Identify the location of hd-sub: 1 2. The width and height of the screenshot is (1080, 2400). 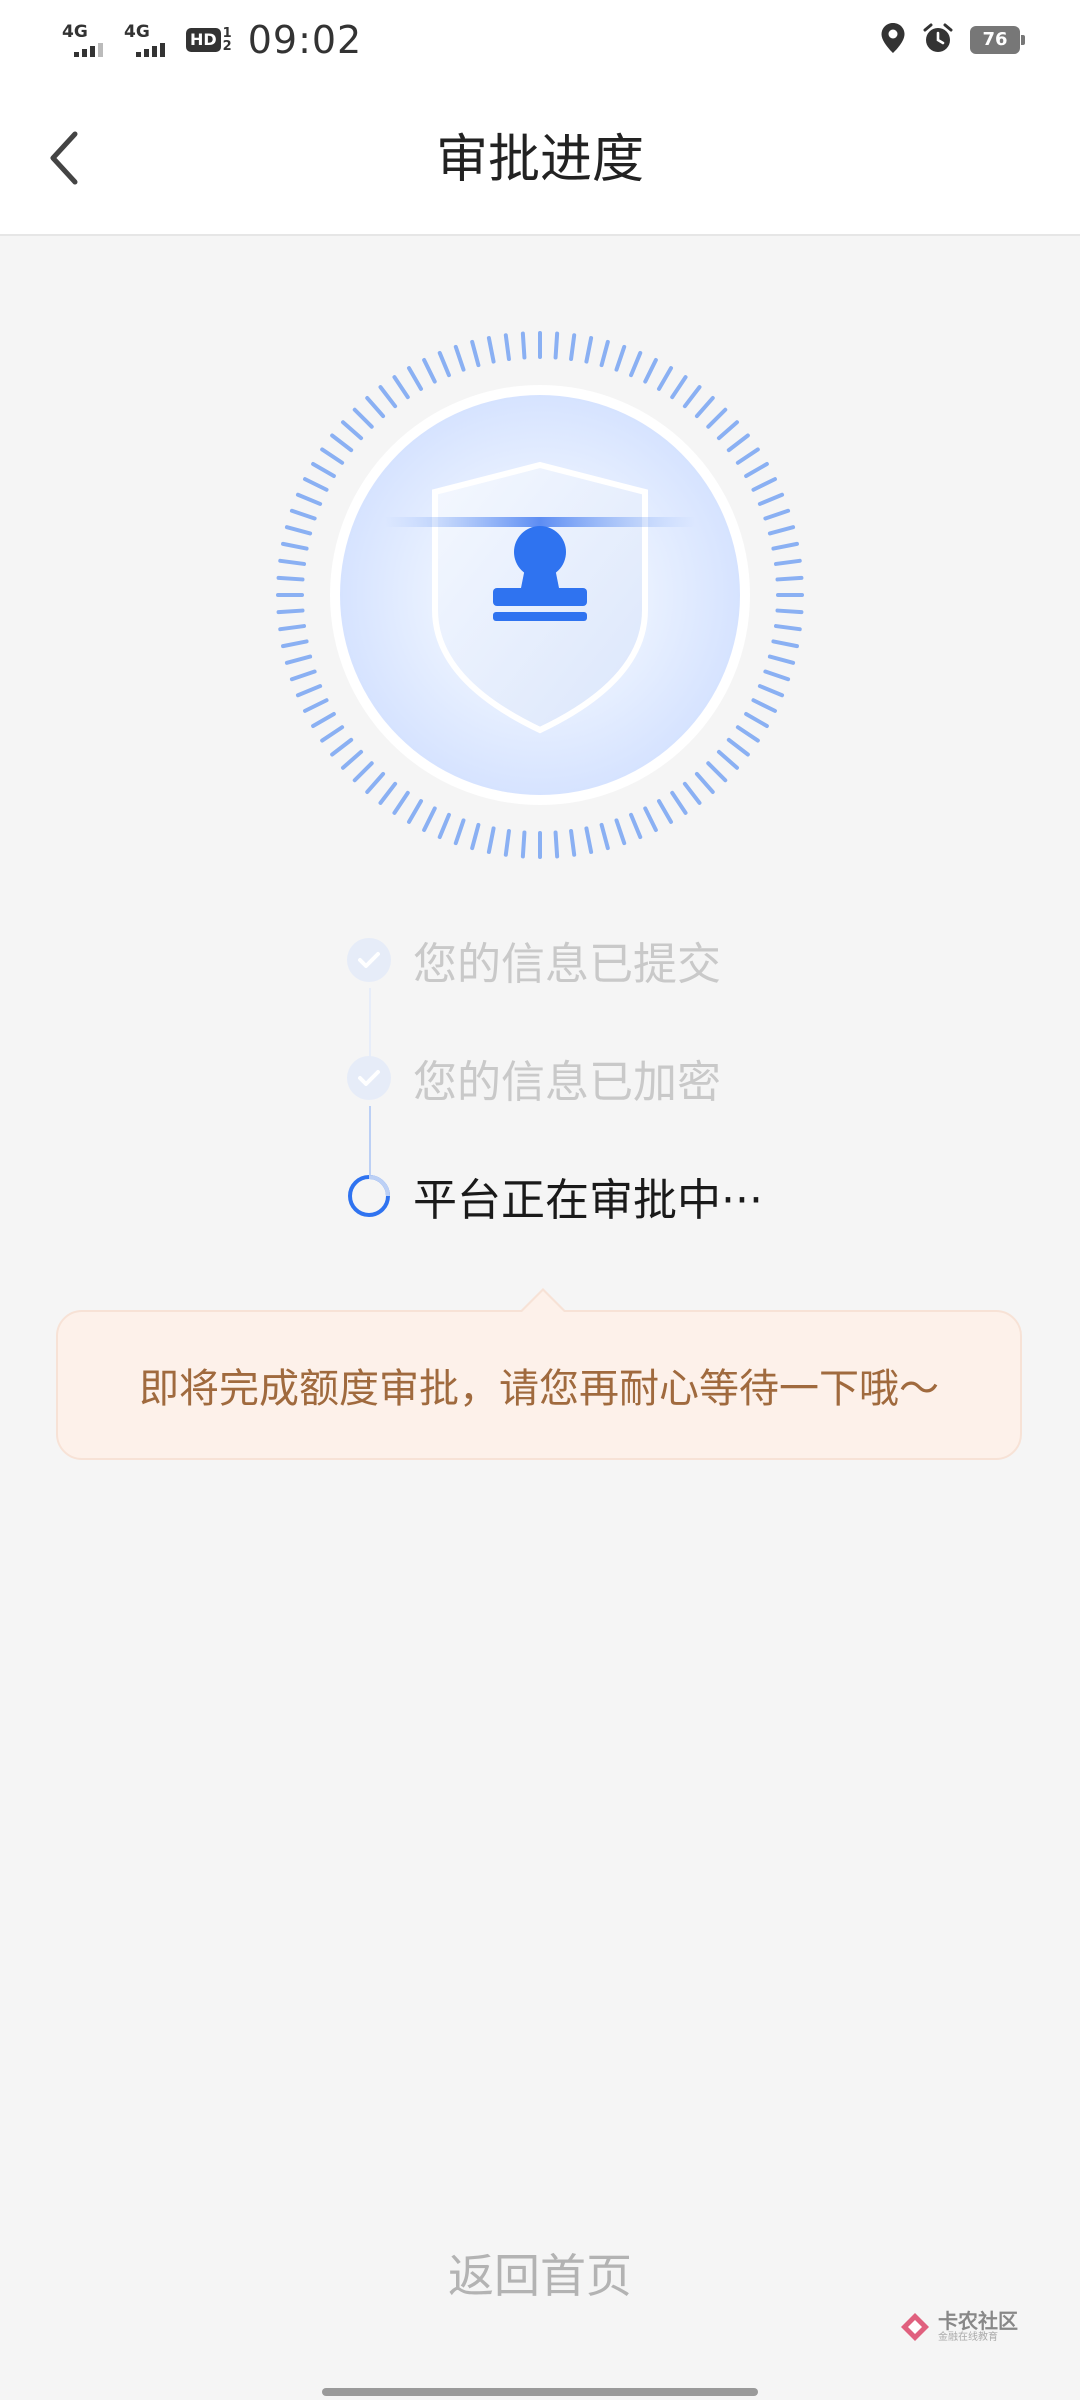
(227, 40).